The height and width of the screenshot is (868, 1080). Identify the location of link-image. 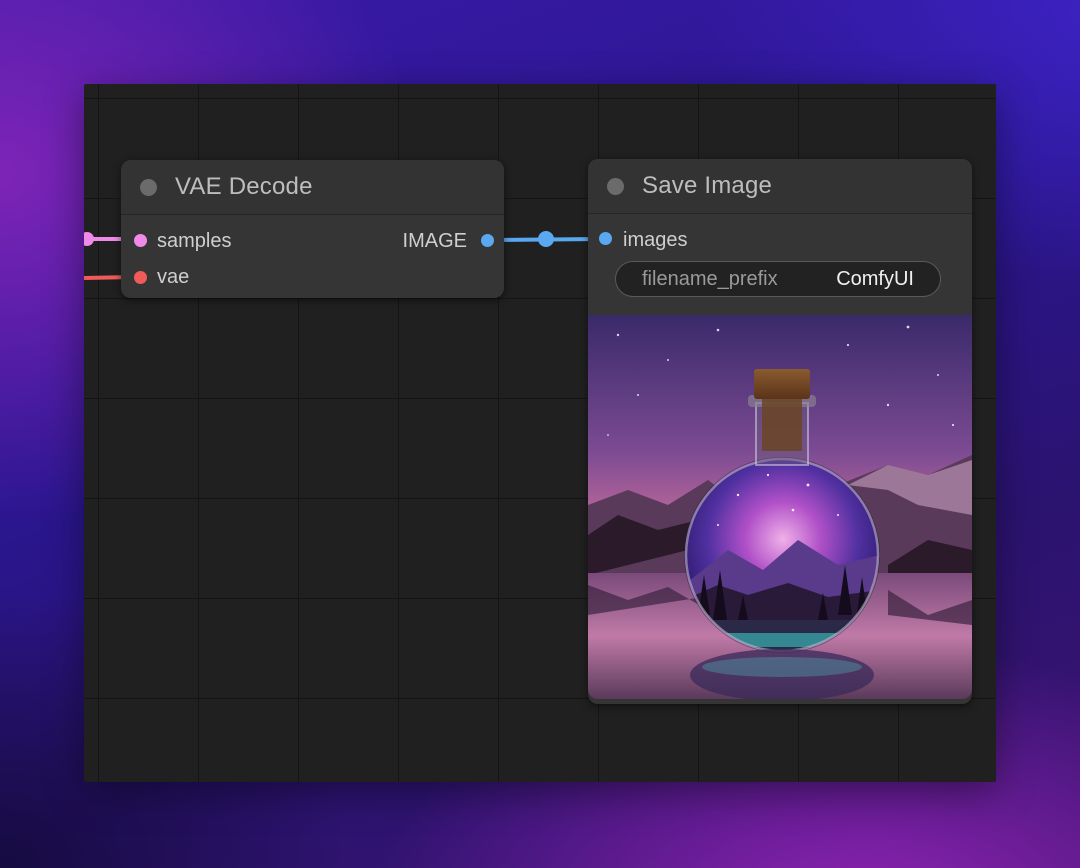
(547, 239).